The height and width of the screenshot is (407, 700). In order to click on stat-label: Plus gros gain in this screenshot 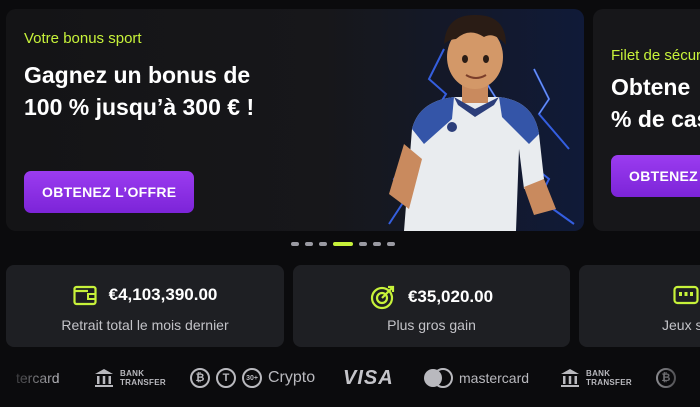, I will do `click(431, 325)`.